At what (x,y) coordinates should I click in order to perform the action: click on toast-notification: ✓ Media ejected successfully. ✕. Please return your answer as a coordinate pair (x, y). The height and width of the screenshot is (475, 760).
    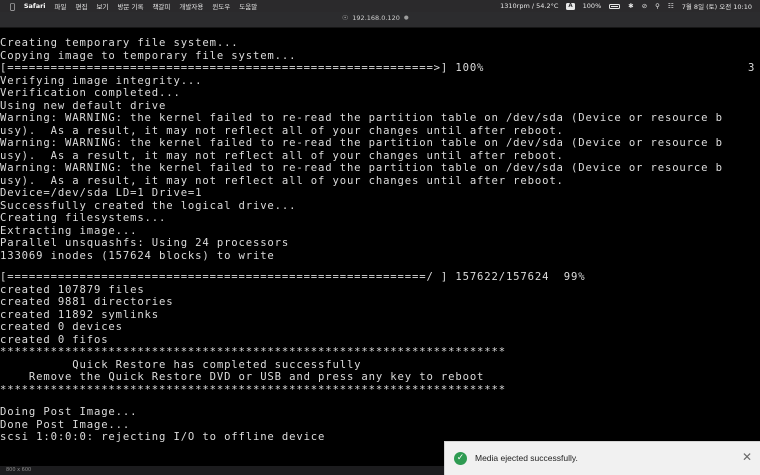
    Looking at the image, I should click on (602, 458).